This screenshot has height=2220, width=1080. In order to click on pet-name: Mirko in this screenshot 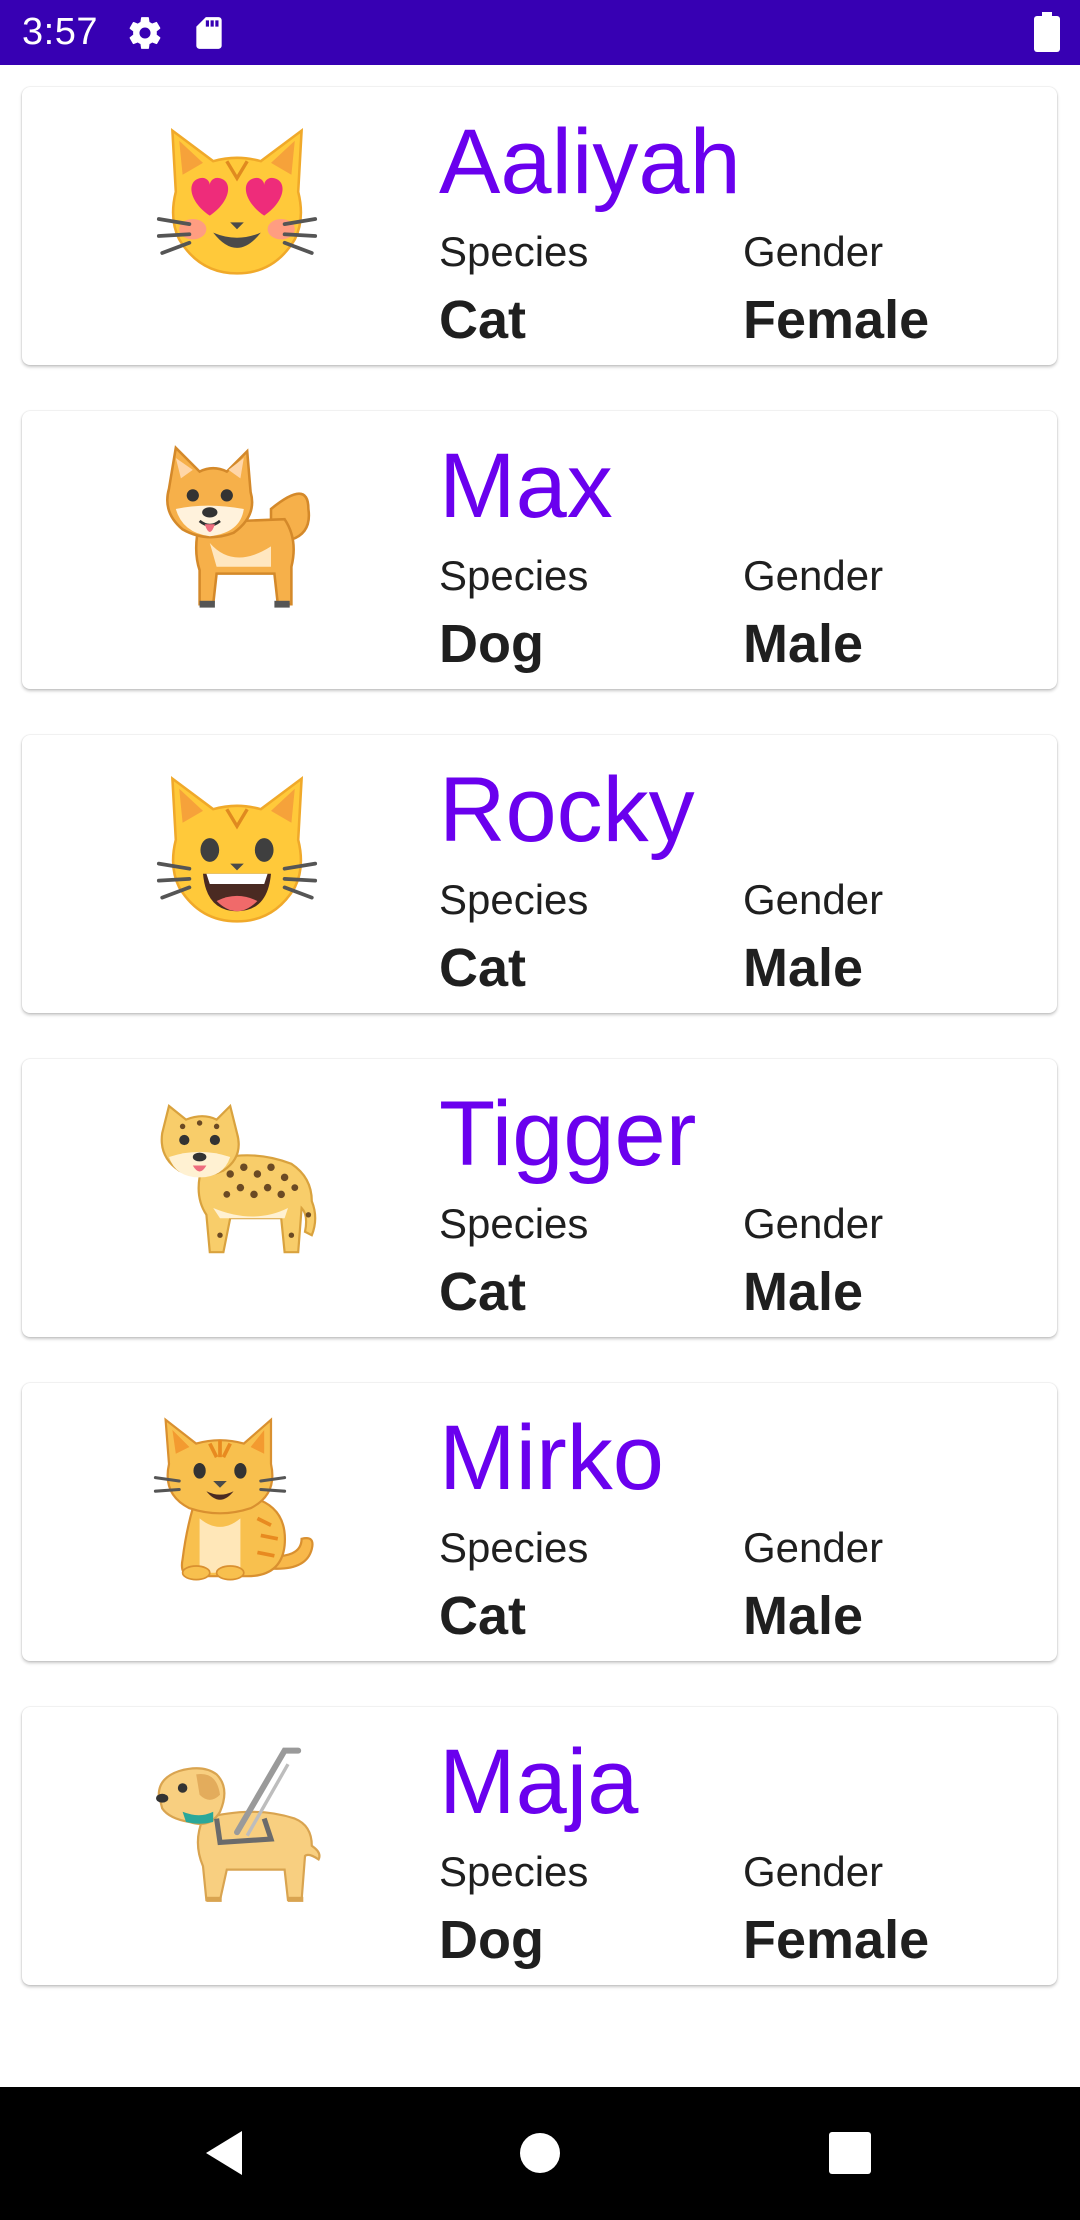, I will do `click(551, 1458)`.